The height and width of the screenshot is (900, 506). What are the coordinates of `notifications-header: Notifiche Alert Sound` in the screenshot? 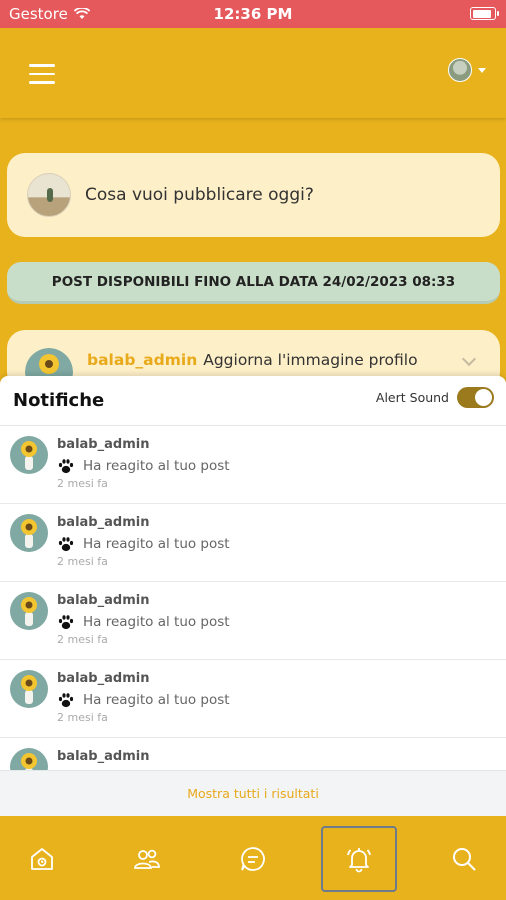 It's located at (253, 401).